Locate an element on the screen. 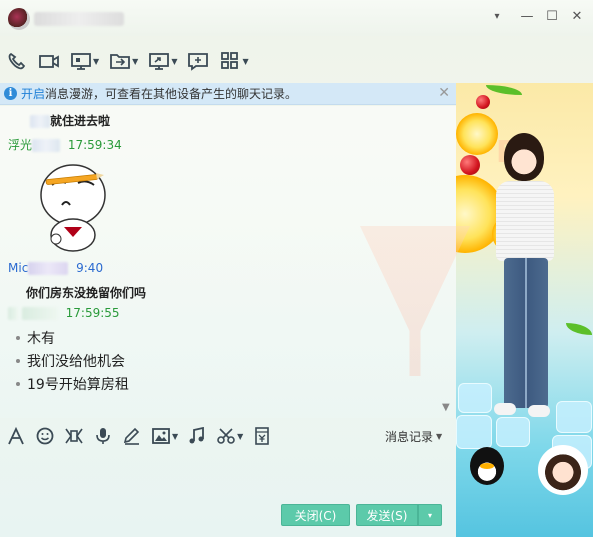 The width and height of the screenshot is (593, 537). message-line: 19号开始算房租 is located at coordinates (72, 384).